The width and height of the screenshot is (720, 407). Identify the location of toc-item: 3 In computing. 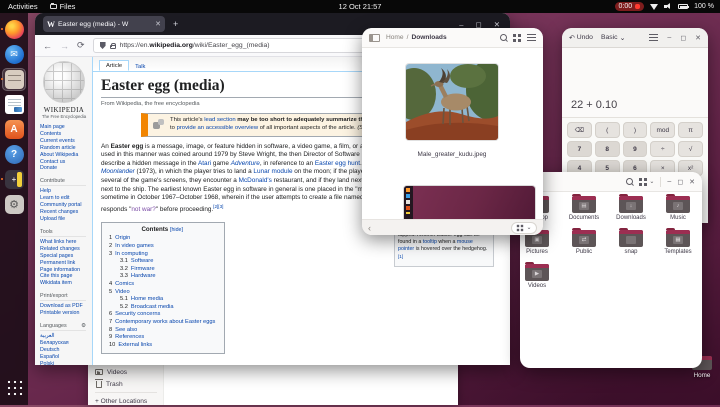
(162, 255).